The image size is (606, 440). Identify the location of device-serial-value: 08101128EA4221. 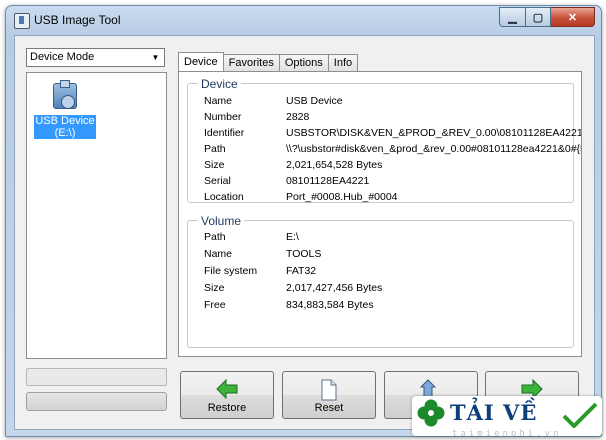
(328, 181).